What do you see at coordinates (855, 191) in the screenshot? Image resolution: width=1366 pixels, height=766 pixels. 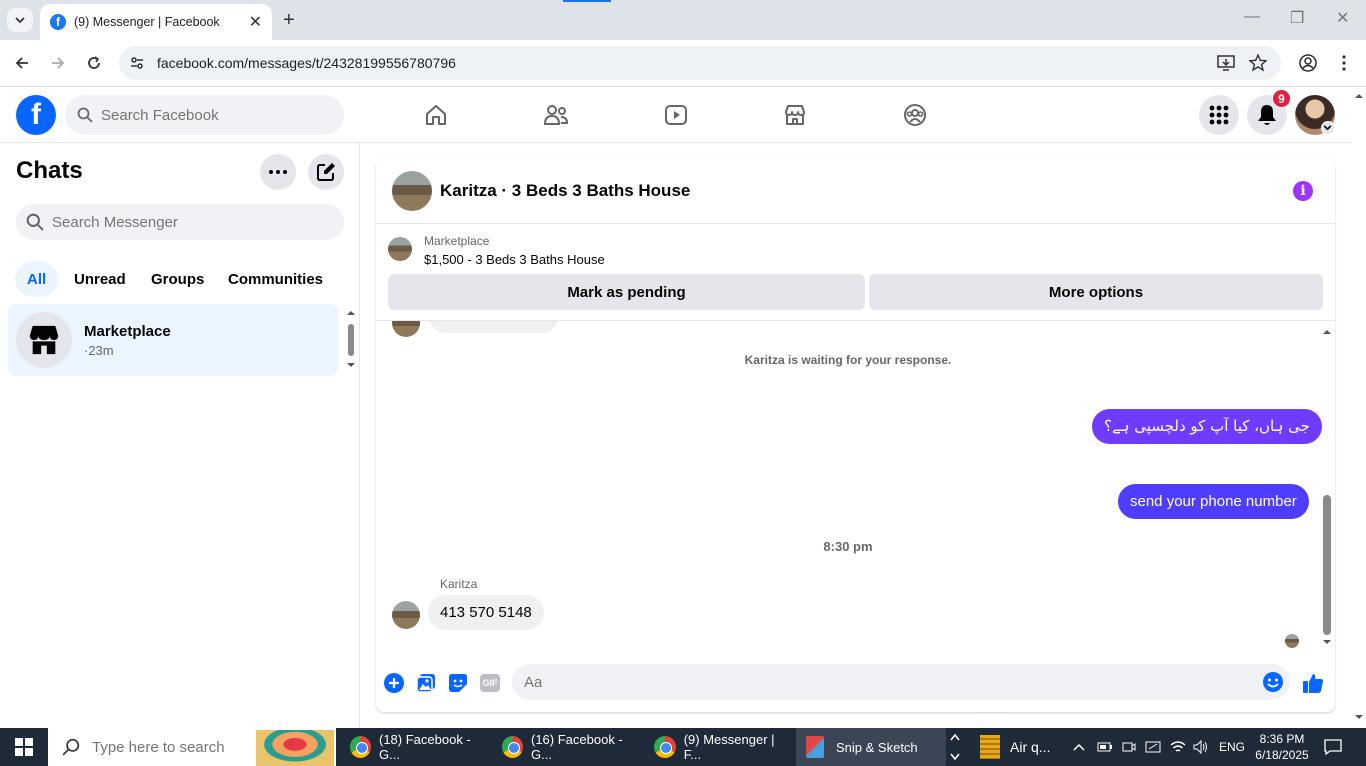 I see `conversation-header: Karitza · 3 Beds 3 Baths House i` at bounding box center [855, 191].